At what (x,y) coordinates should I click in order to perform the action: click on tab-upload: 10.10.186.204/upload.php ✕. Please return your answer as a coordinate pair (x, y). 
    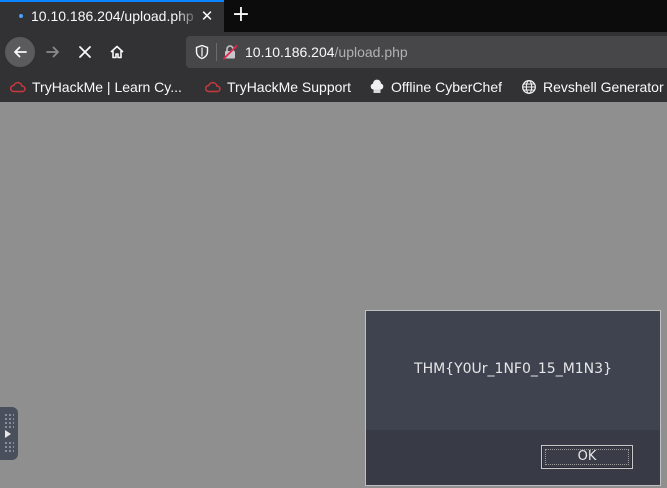
    Looking at the image, I should click on (112, 16).